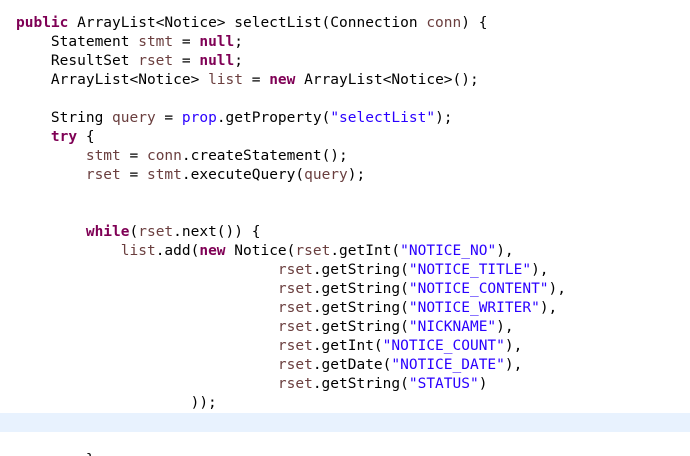 This screenshot has width=690, height=456. I want to click on code-token: ArrayList<Notice>, so click(112, 80).